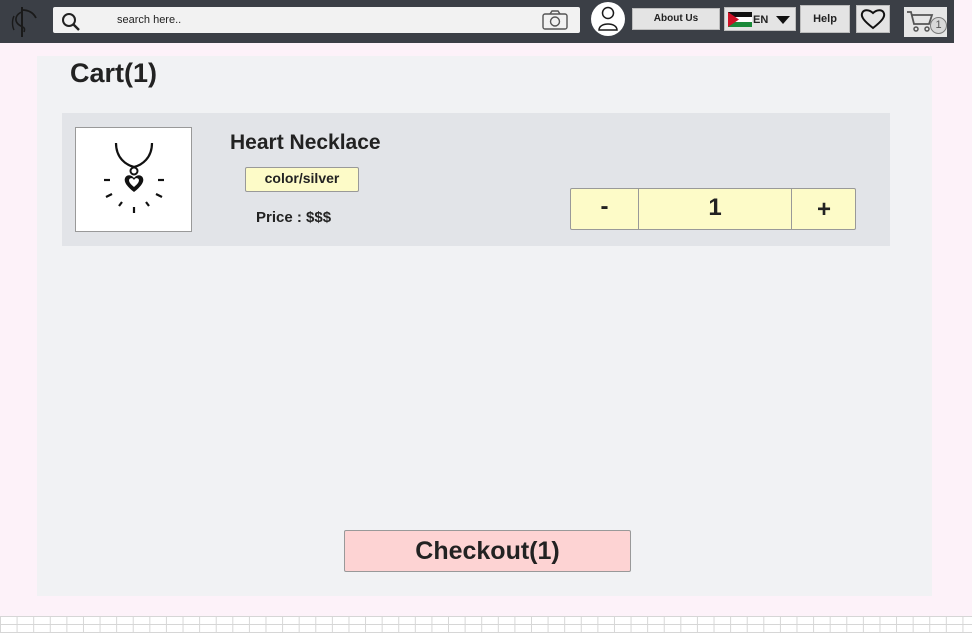 The width and height of the screenshot is (972, 633). I want to click on profile-button, so click(608, 19).